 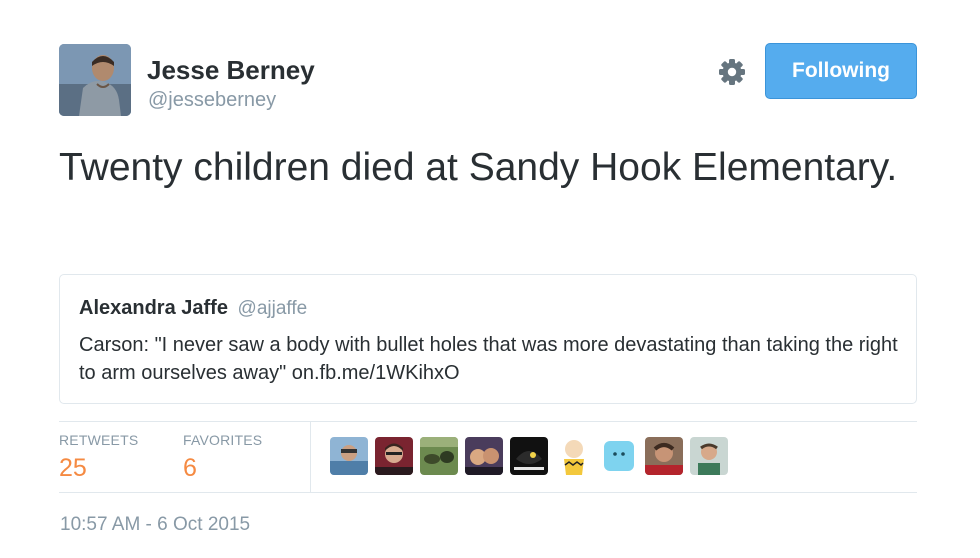 What do you see at coordinates (488, 492) in the screenshot?
I see `stats-bottom-divider` at bounding box center [488, 492].